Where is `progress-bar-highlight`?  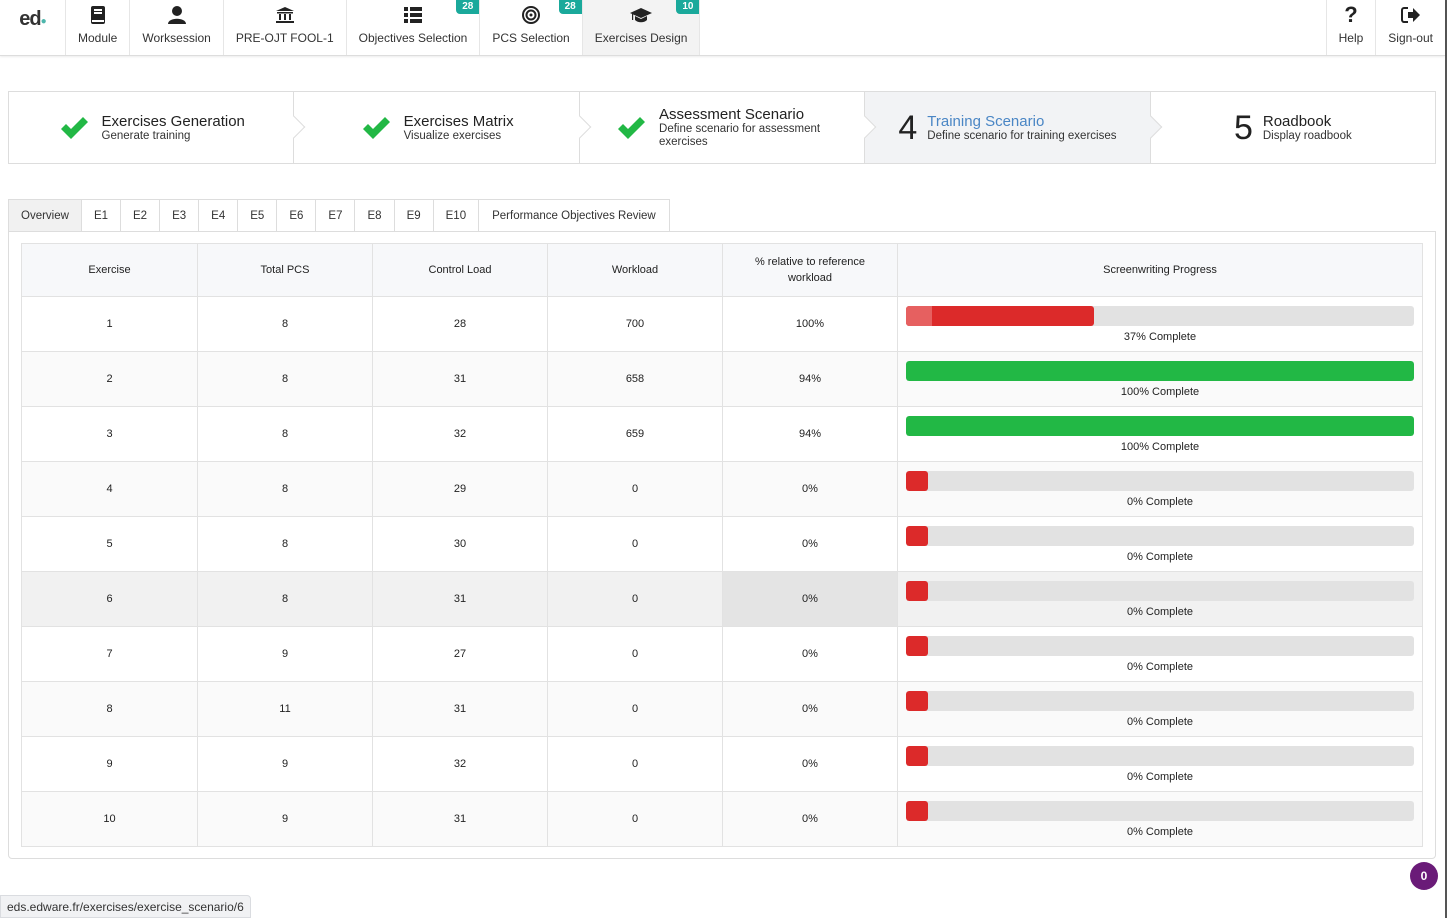 progress-bar-highlight is located at coordinates (919, 315).